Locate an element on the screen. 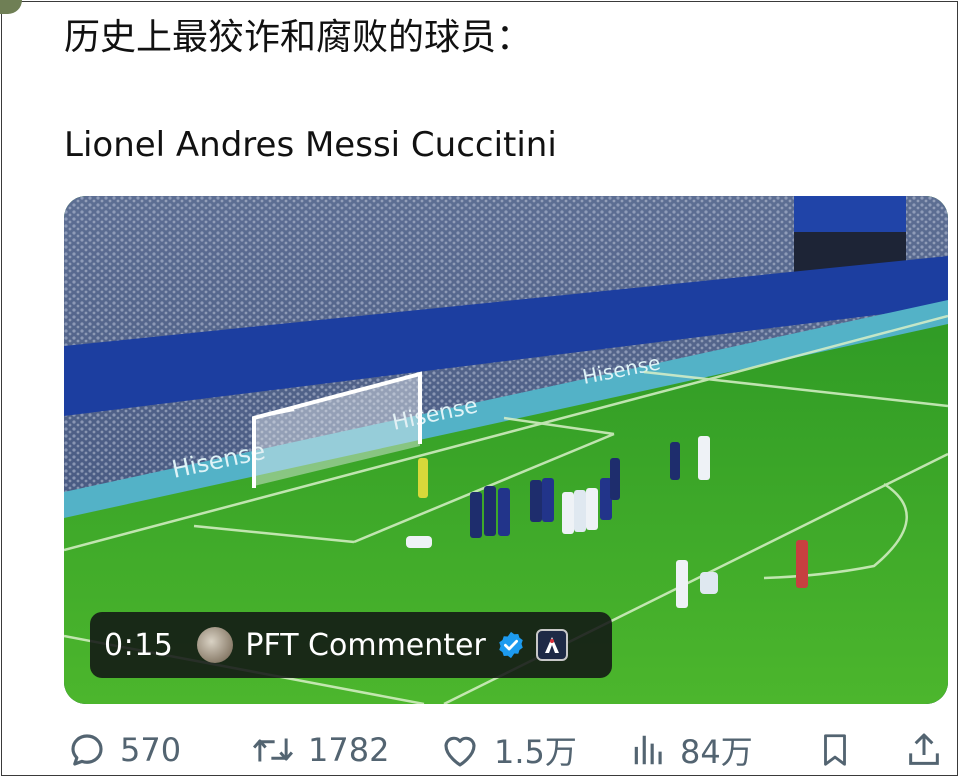 The height and width of the screenshot is (779, 961). author-name: PFT Commenter is located at coordinates (365, 645).